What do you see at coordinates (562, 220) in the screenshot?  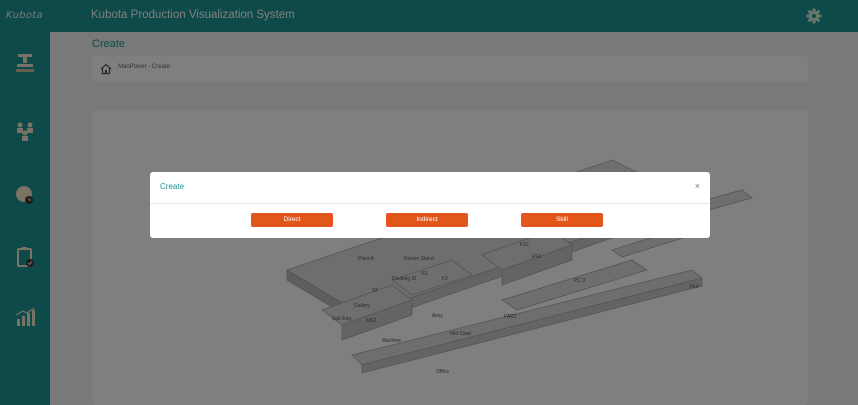 I see `skill-button: Skill` at bounding box center [562, 220].